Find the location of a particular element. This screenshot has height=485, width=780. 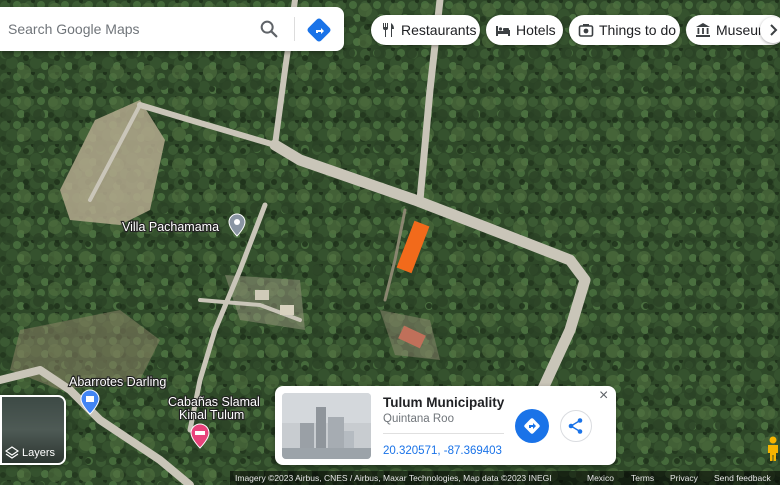

chip-label: Things to do is located at coordinates (638, 30).